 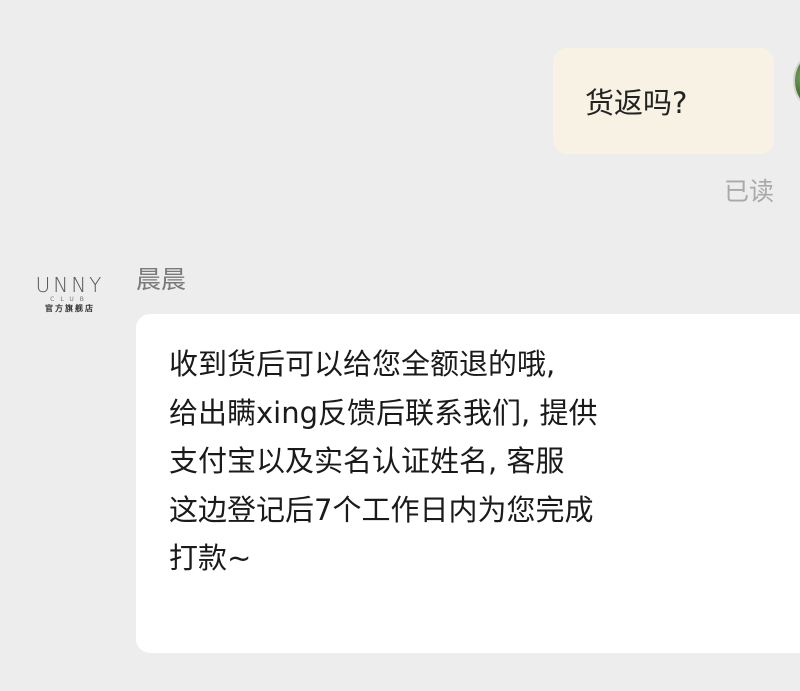 What do you see at coordinates (210, 558) in the screenshot?
I see `message-line: 打款~` at bounding box center [210, 558].